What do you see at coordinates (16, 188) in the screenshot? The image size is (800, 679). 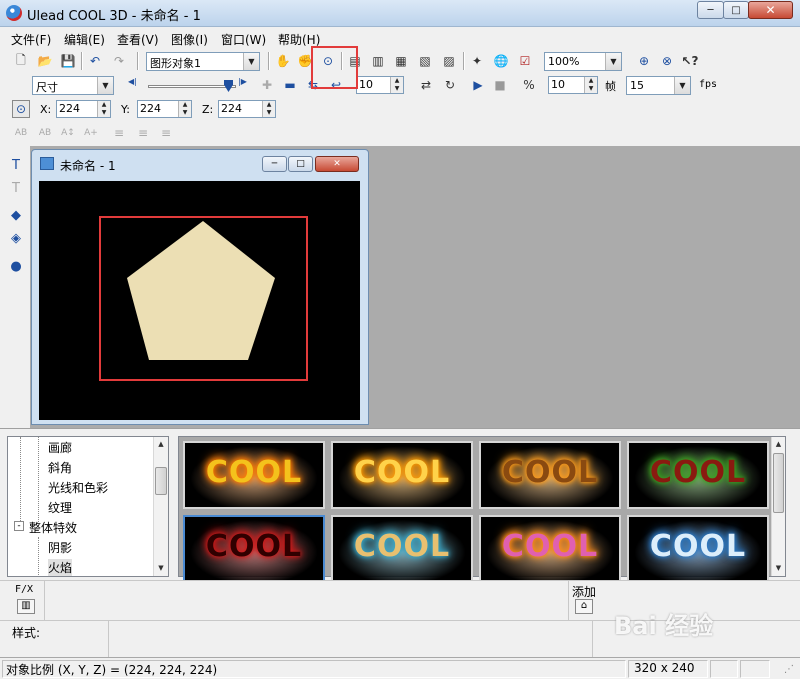 I see `edit-text-icon: T` at bounding box center [16, 188].